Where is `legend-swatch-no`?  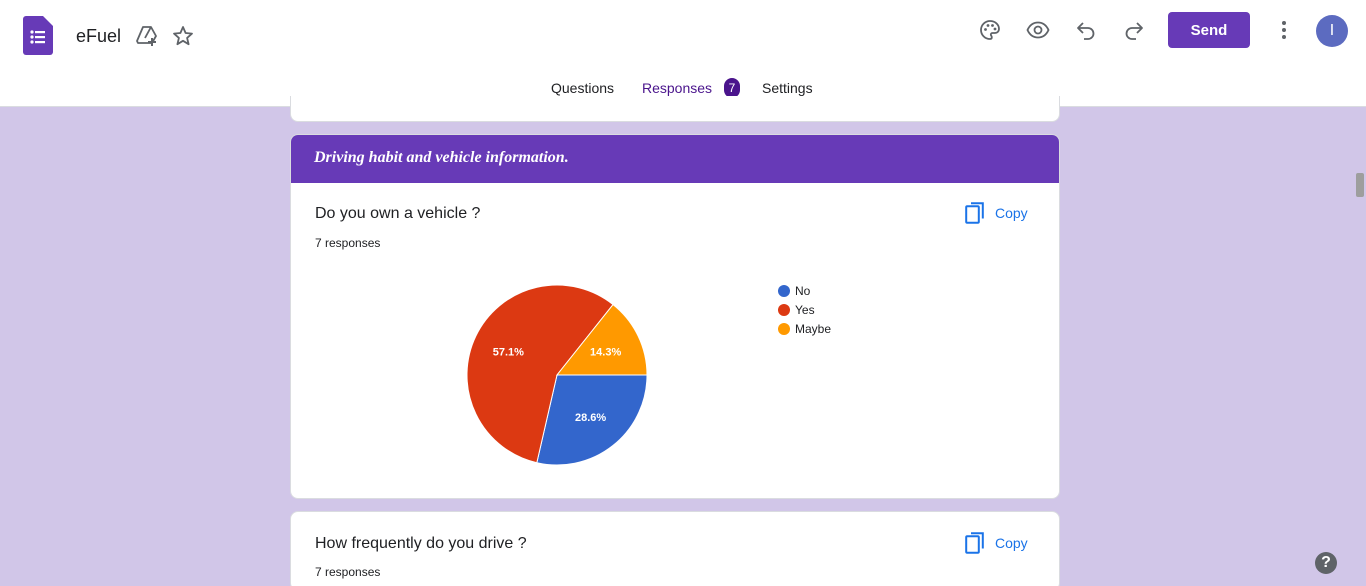 legend-swatch-no is located at coordinates (784, 291).